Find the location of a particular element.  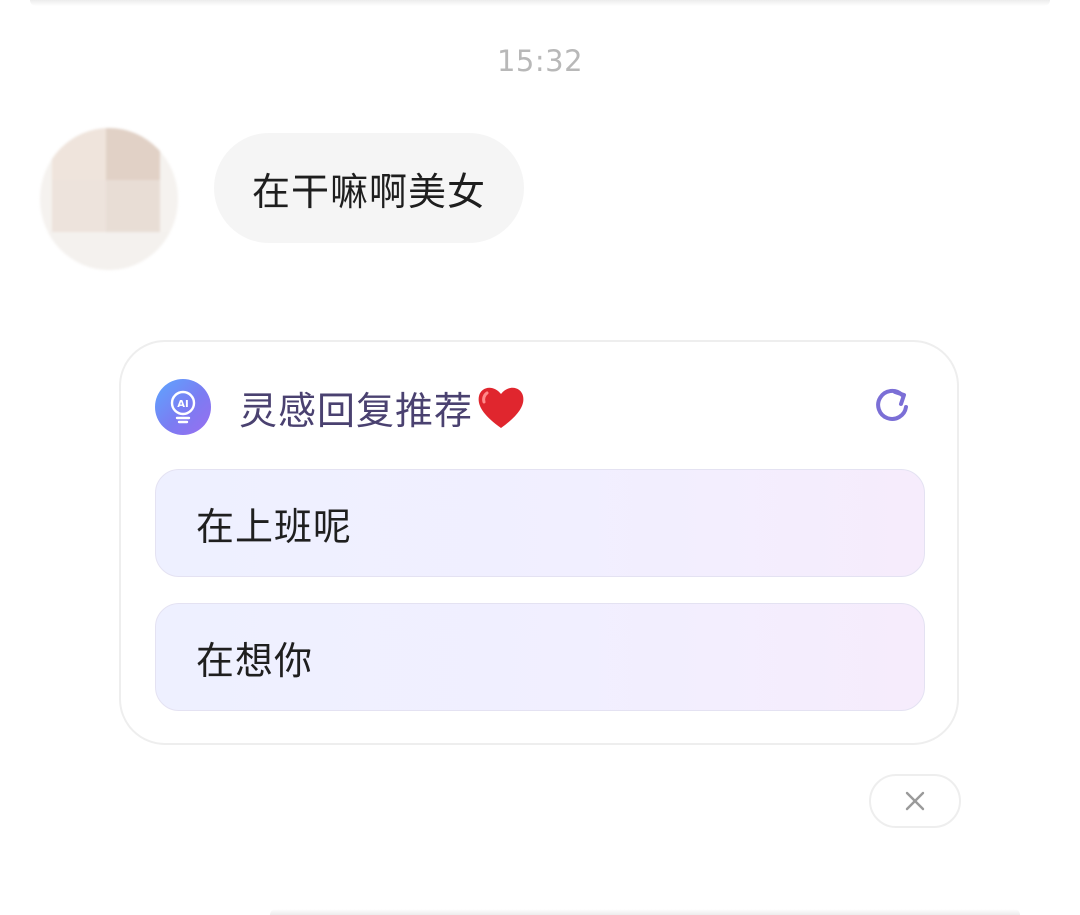

ai-icon-label: AI is located at coordinates (182, 404).